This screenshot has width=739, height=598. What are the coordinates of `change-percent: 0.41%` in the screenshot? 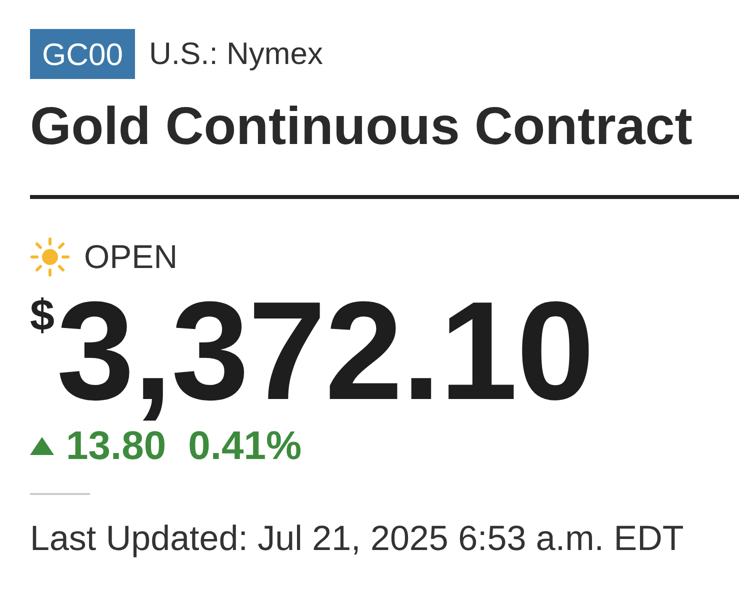 It's located at (245, 446).